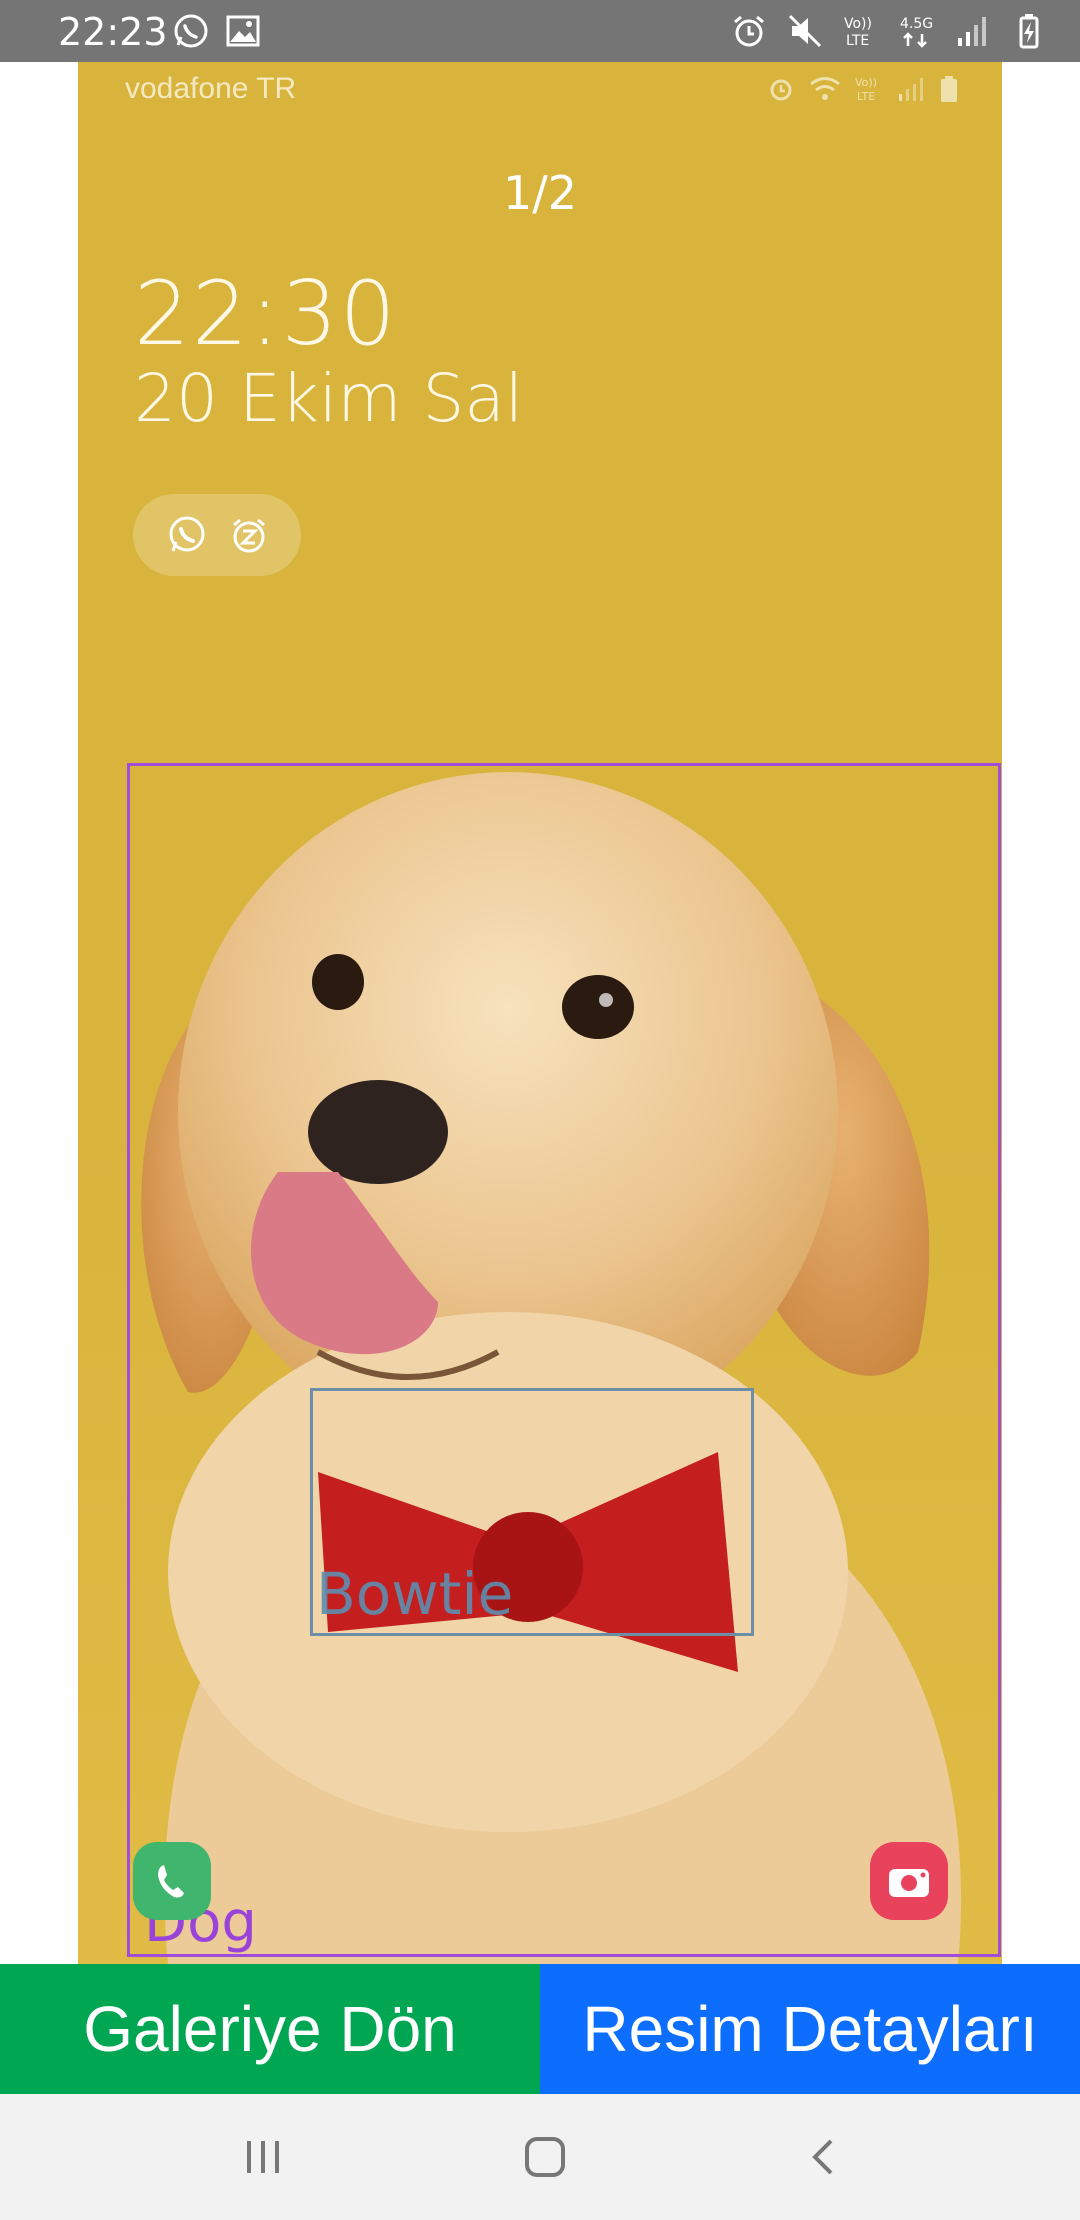 The height and width of the screenshot is (2220, 1080). Describe the element at coordinates (415, 1594) in the screenshot. I see `detection-label-bowtie: Bowtie` at that location.